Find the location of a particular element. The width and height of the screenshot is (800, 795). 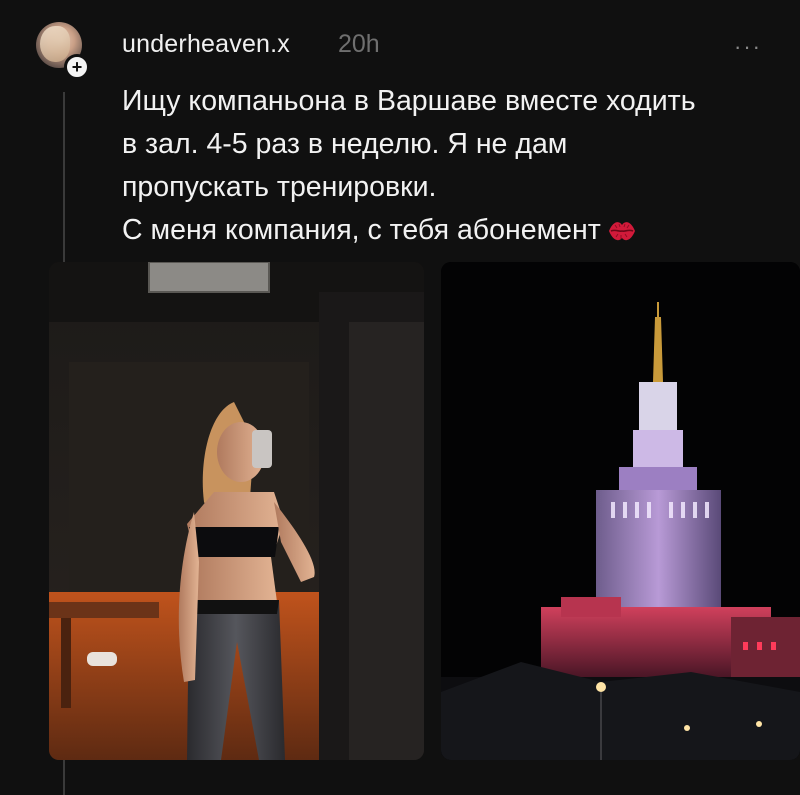

follow-button: + is located at coordinates (77, 67).